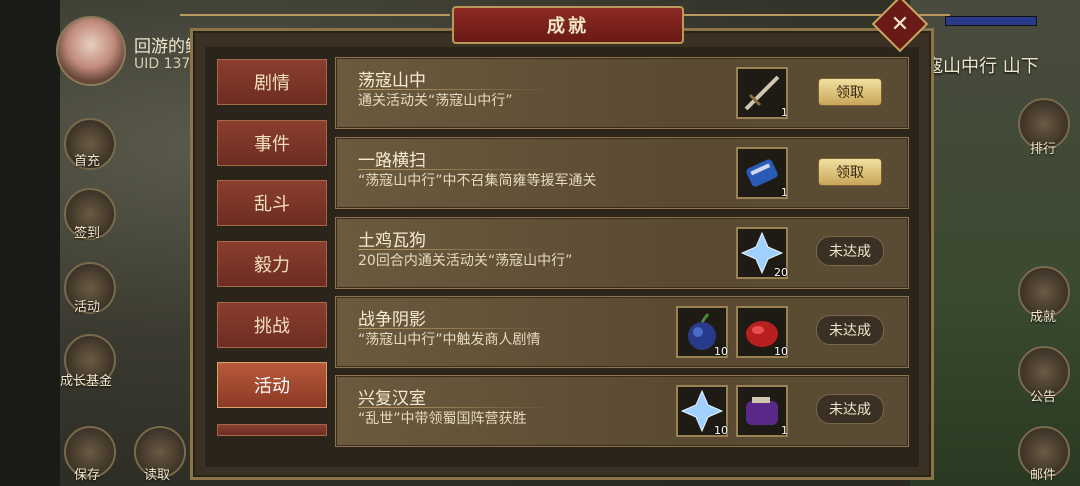 This screenshot has height=486, width=1080. Describe the element at coordinates (87, 233) in the screenshot. I see `signin-label: 签到` at that location.